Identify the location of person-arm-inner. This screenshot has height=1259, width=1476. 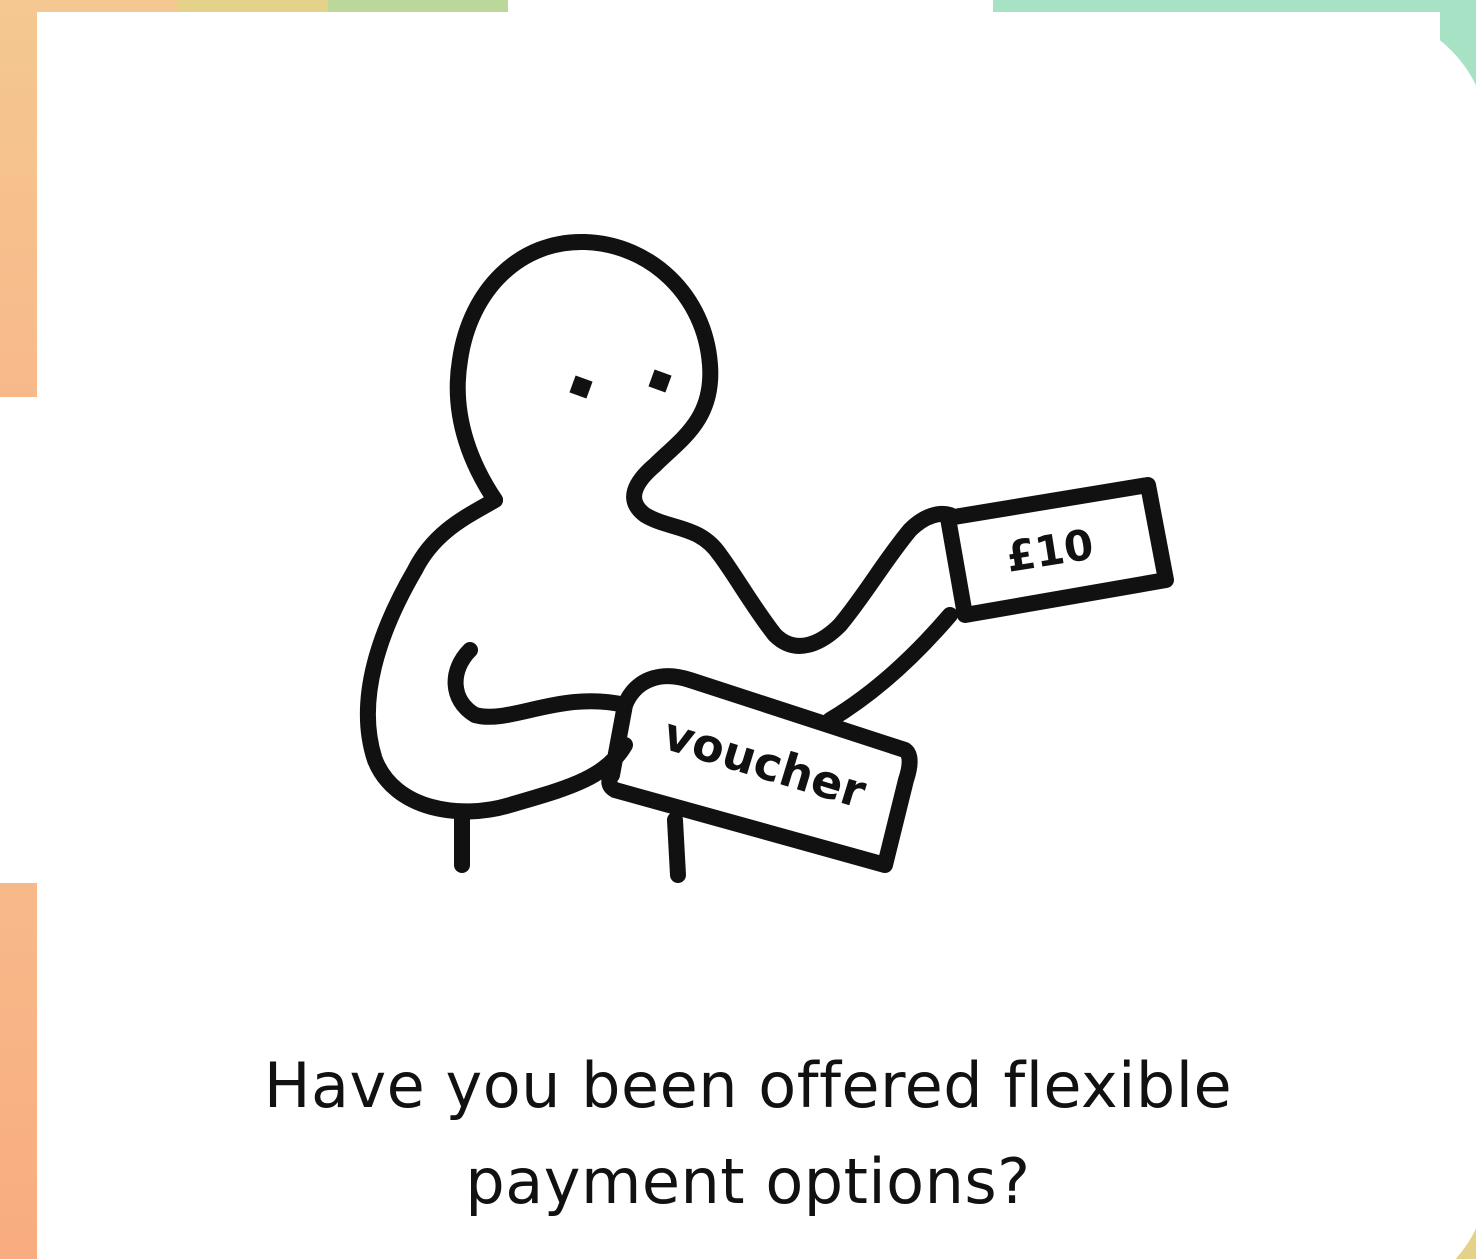
(540, 683).